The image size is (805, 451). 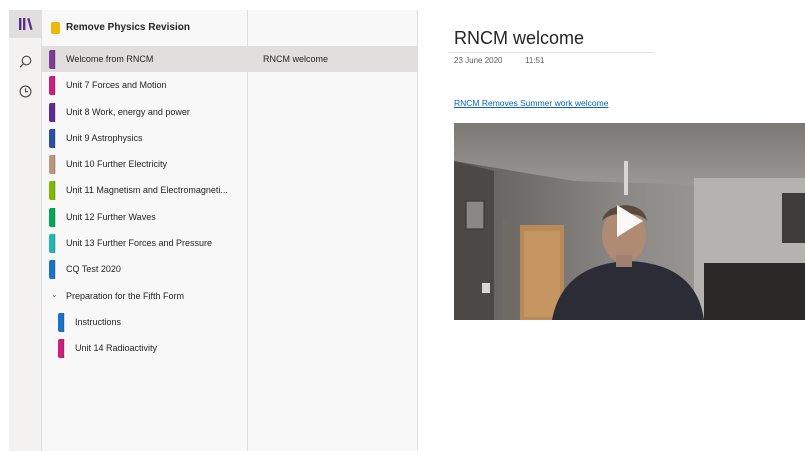 I want to click on recent-icon, so click(x=25, y=91).